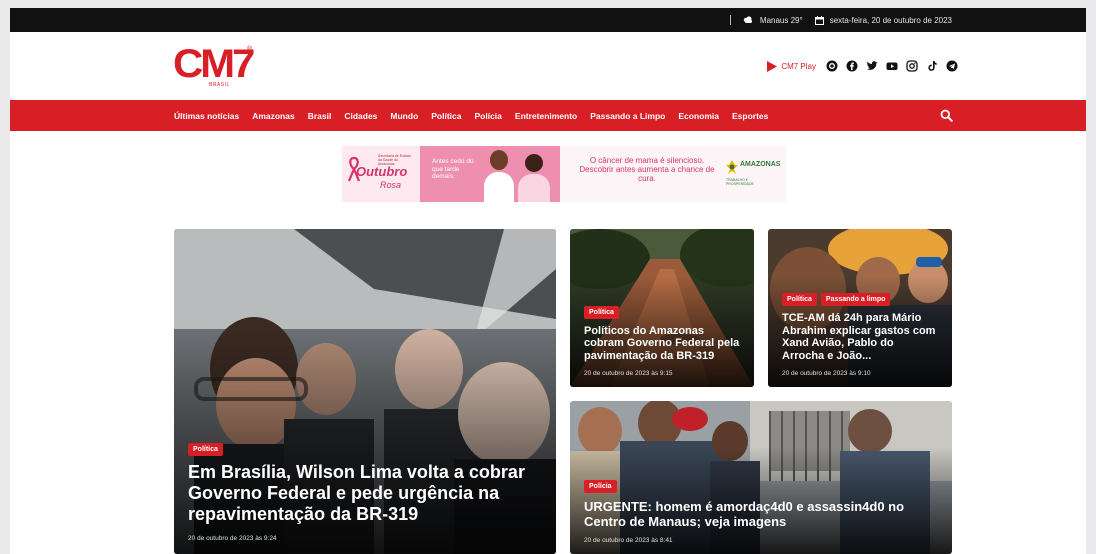 This screenshot has width=1096, height=554. I want to click on nav-item-politica: Política, so click(446, 116).